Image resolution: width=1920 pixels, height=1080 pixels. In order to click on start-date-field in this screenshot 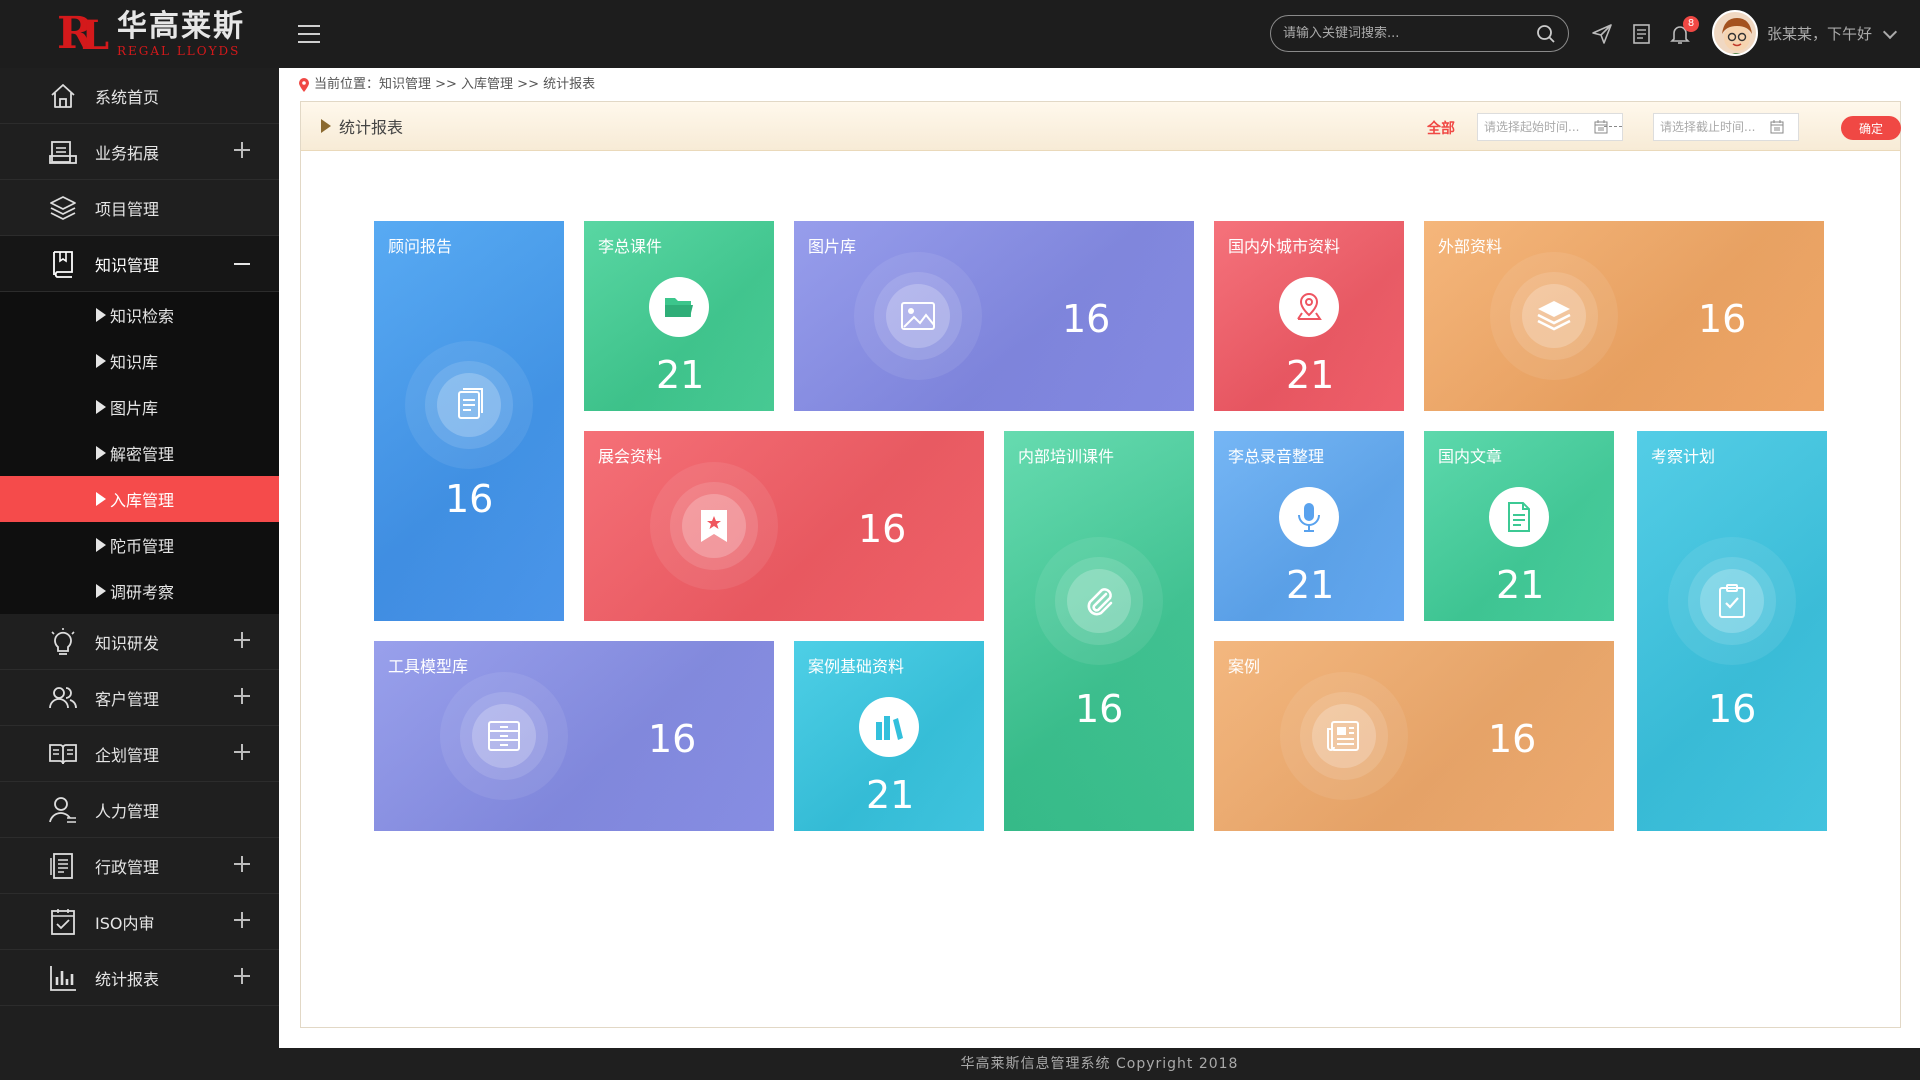, I will do `click(1550, 127)`.